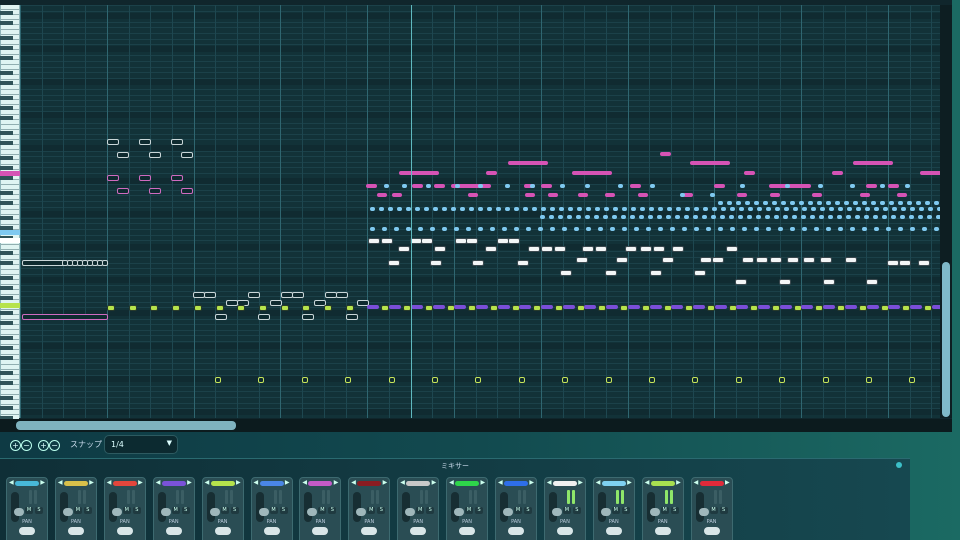 Image resolution: width=960 pixels, height=540 pixels. Describe the element at coordinates (54, 445) in the screenshot. I see `zoom-out-v-icon: −` at that location.